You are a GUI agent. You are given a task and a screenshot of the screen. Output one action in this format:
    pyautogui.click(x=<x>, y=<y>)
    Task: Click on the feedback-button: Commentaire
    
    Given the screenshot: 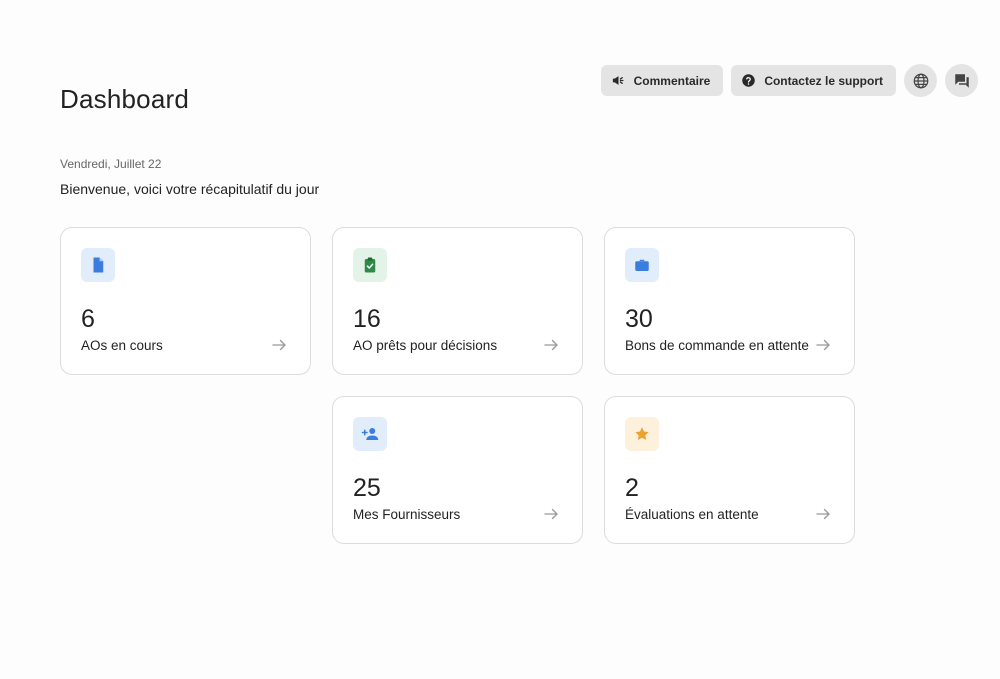 What is the action you would take?
    pyautogui.click(x=662, y=80)
    